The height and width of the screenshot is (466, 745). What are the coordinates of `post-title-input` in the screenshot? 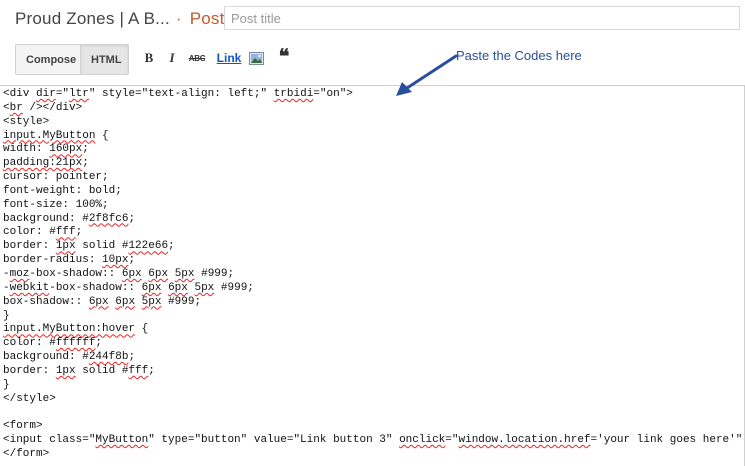 It's located at (482, 18).